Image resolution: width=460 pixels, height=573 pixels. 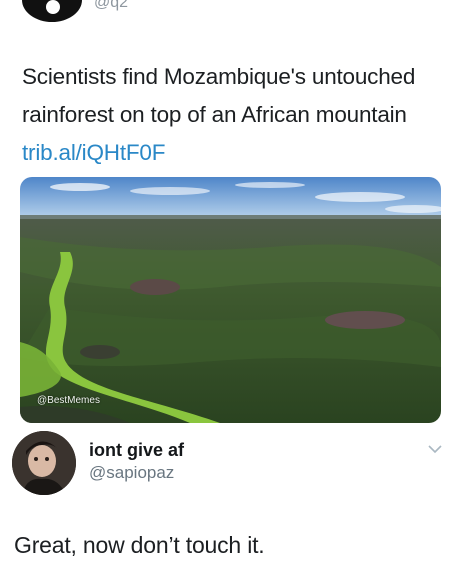 What do you see at coordinates (131, 473) in the screenshot?
I see `reply-handle: @sapiopaz` at bounding box center [131, 473].